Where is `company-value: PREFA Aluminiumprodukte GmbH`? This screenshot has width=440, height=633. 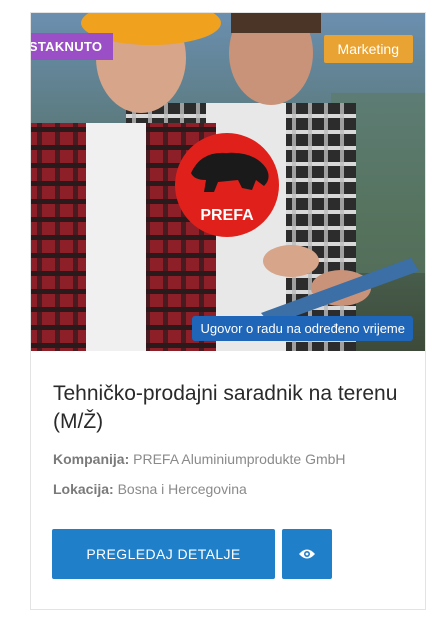 company-value: PREFA Aluminiumprodukte GmbH is located at coordinates (239, 459).